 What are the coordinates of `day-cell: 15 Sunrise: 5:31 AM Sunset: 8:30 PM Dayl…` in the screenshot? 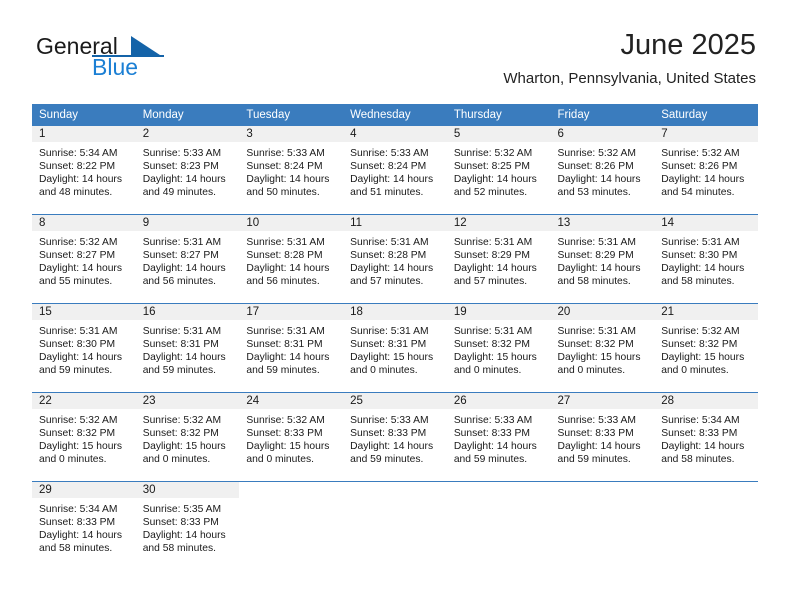 It's located at (84, 348).